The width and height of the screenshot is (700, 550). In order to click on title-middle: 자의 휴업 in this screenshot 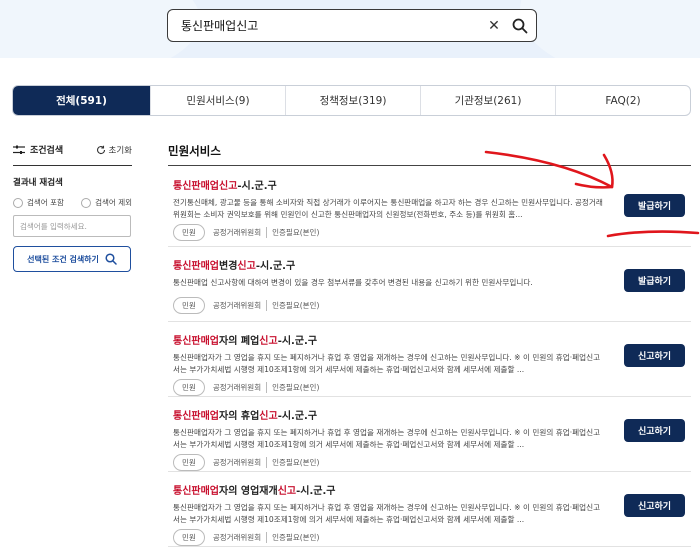, I will do `click(239, 416)`.